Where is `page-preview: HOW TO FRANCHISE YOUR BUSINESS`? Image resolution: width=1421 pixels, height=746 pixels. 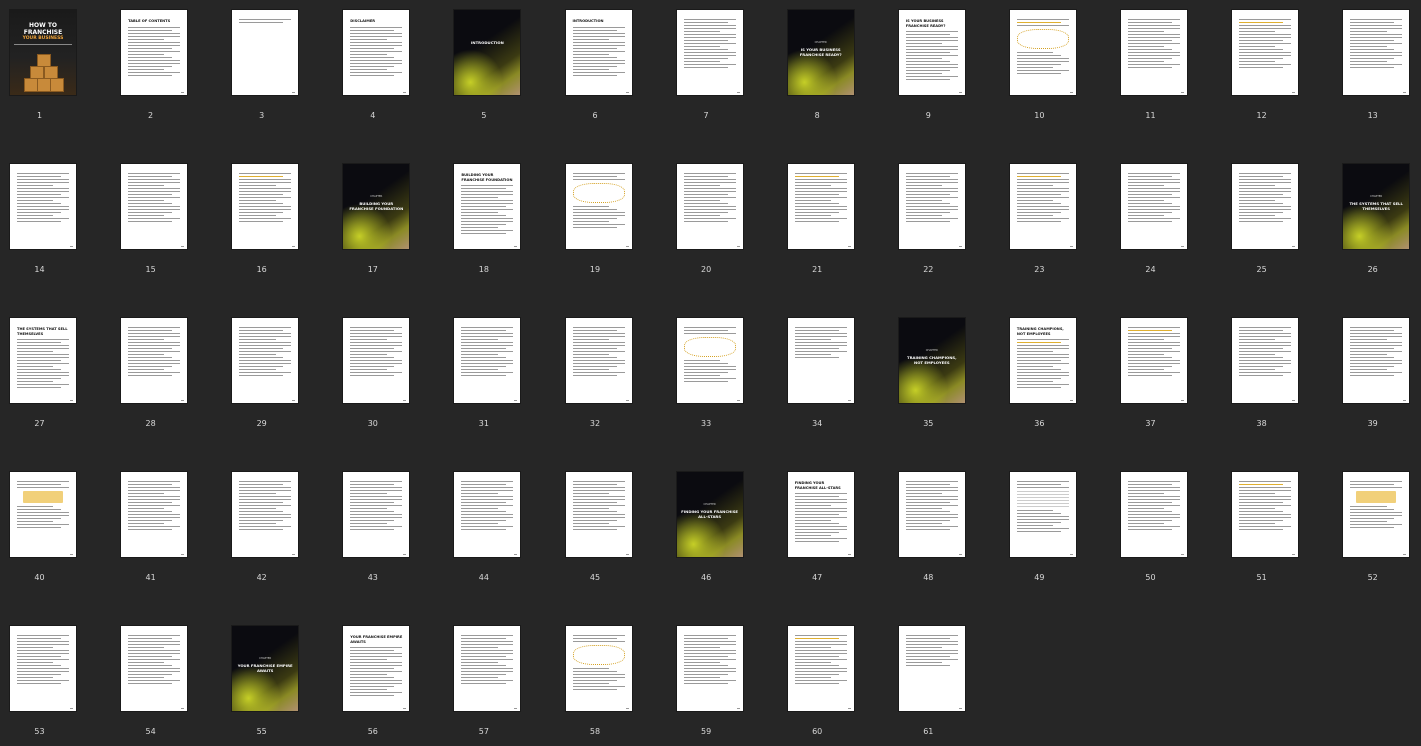 page-preview: HOW TO FRANCHISE YOUR BUSINESS is located at coordinates (43, 52).